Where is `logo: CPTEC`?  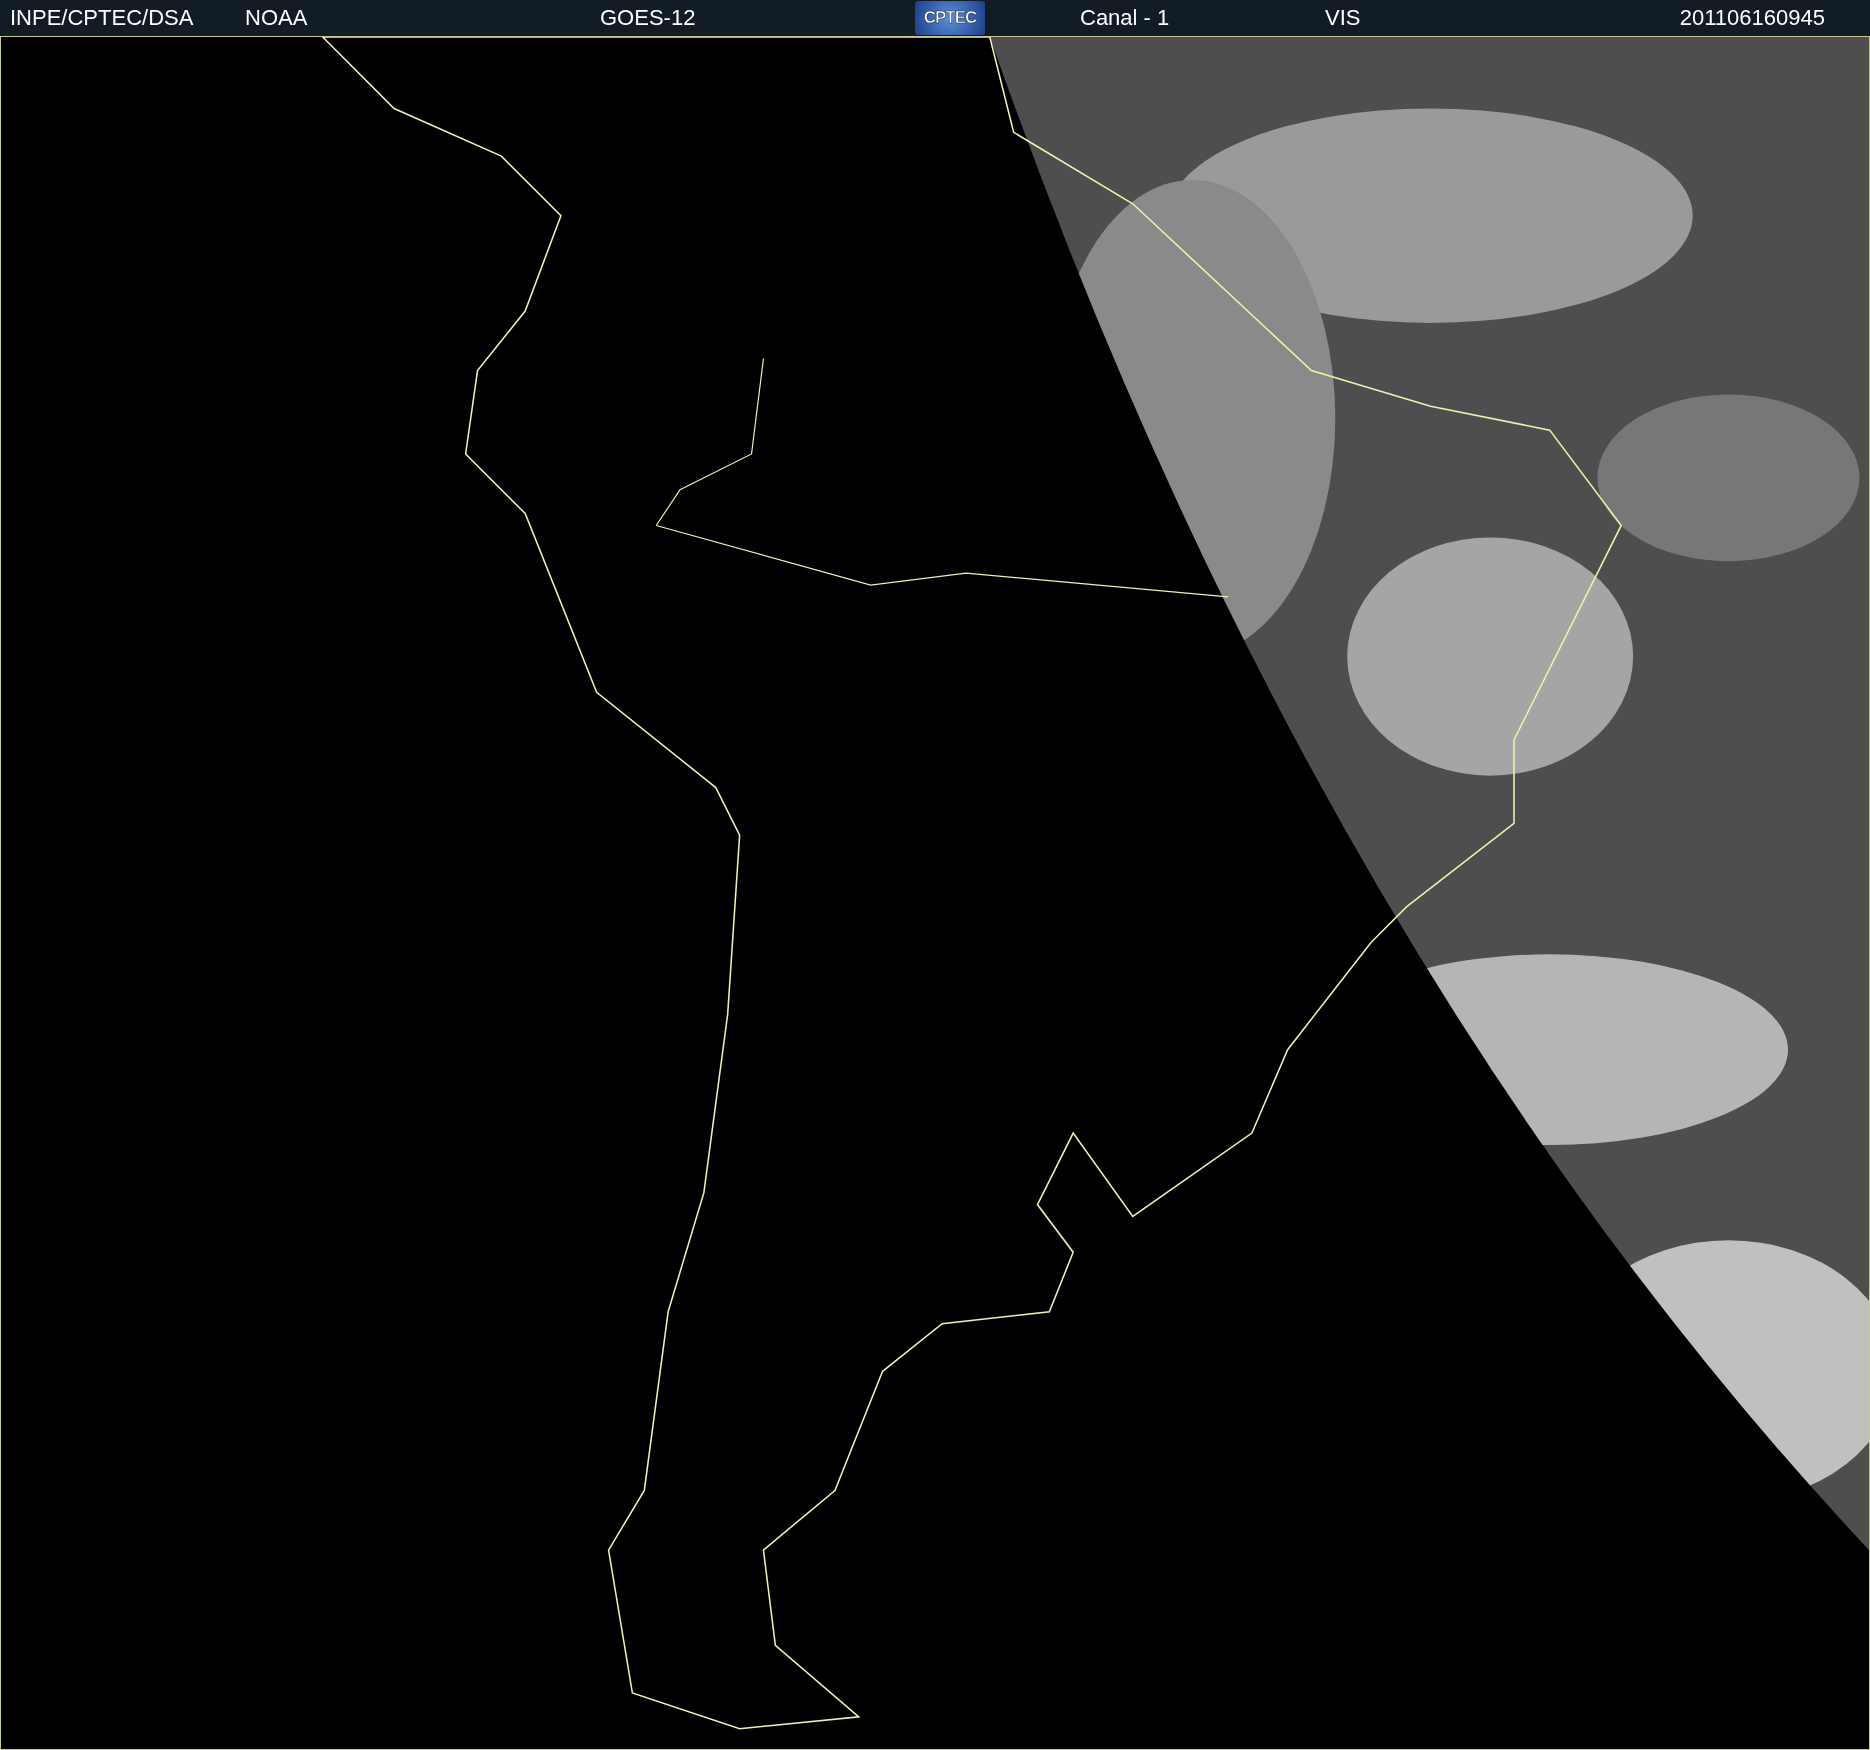
logo: CPTEC is located at coordinates (950, 18).